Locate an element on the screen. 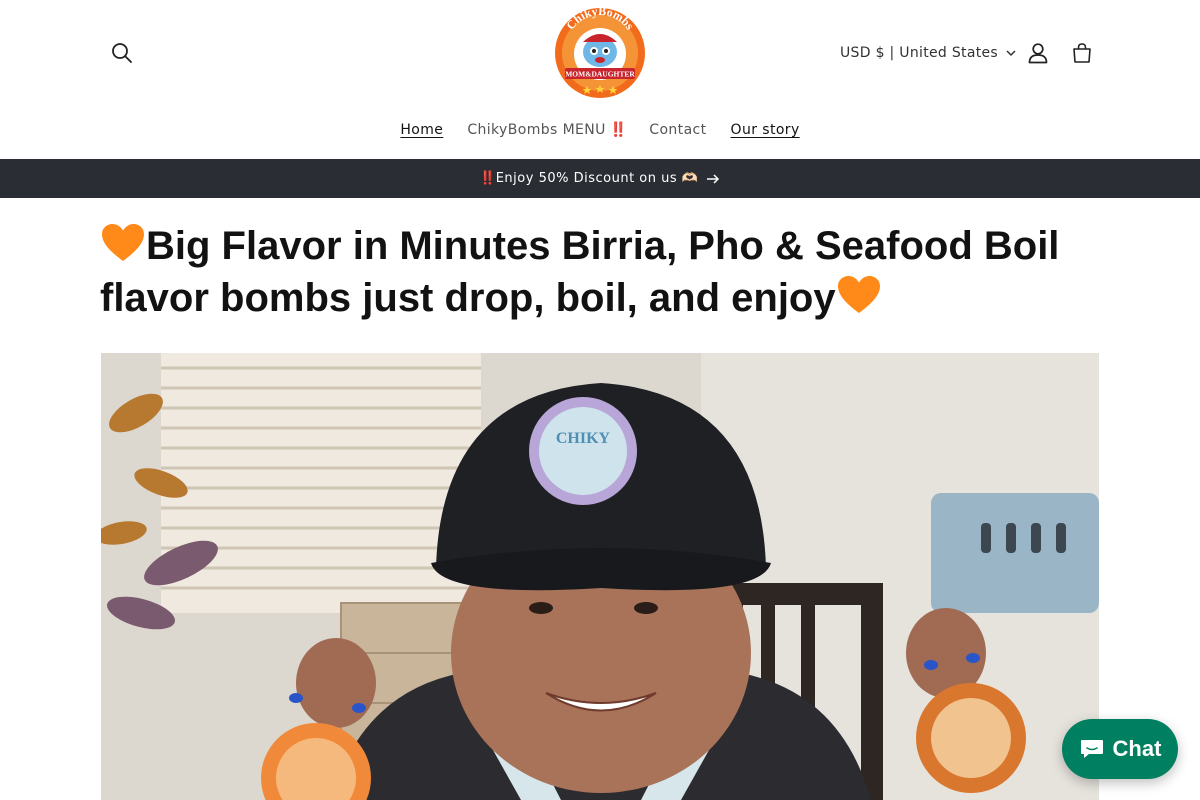  search-button is located at coordinates (122, 53).